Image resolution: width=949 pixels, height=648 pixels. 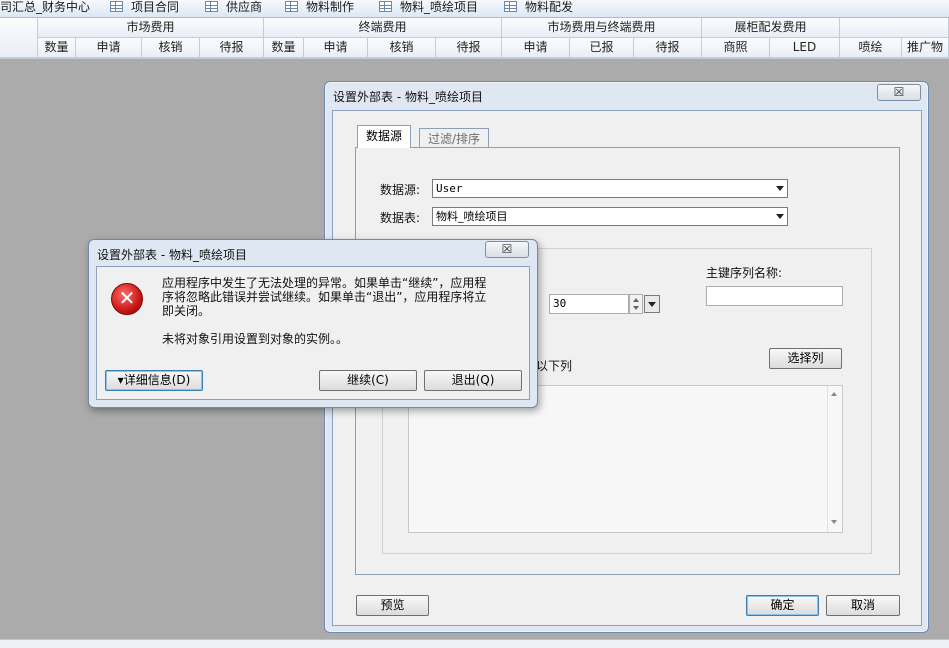 I want to click on tab-finance-summary: 司汇总_财务中心, so click(x=45, y=8).